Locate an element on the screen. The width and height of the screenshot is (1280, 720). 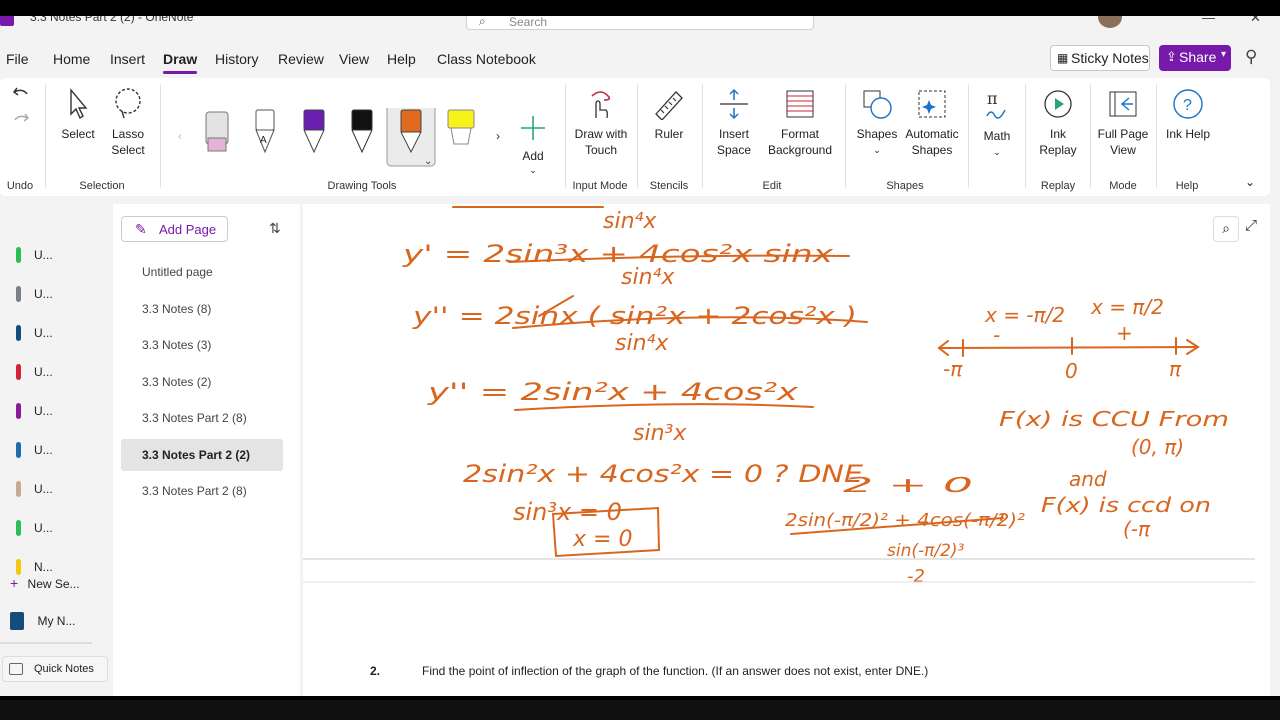
ink-text: sin³x = 0 is located at coordinates (567, 512).